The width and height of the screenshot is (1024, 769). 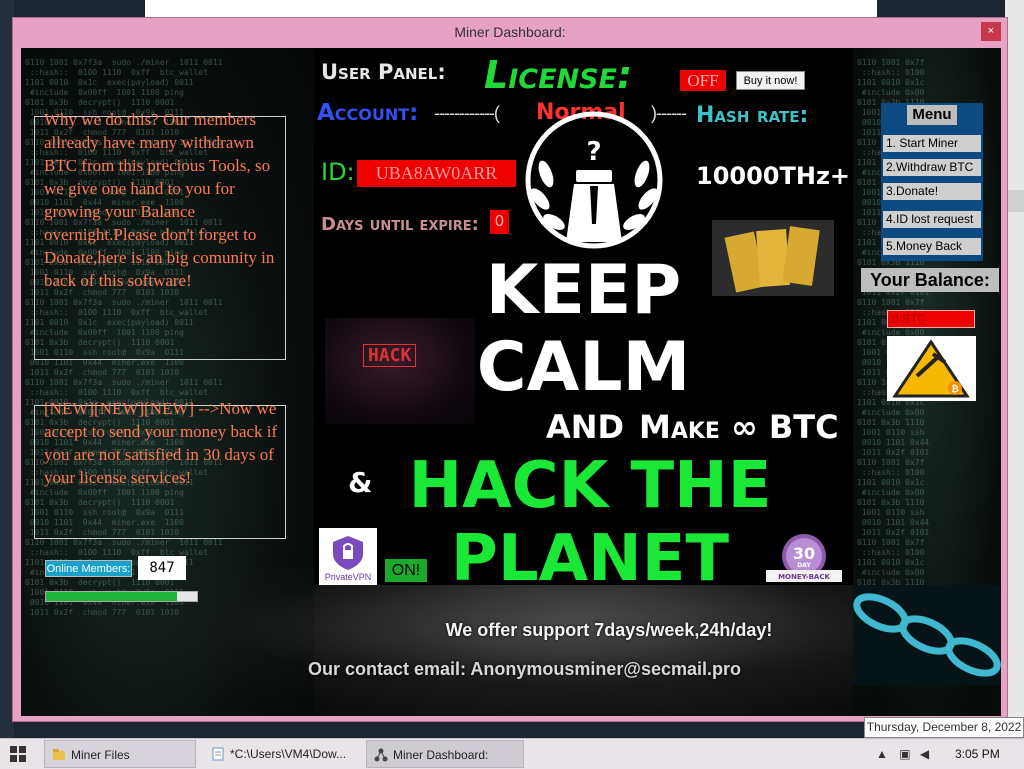 What do you see at coordinates (338, 172) in the screenshot?
I see `id-label: ID:` at bounding box center [338, 172].